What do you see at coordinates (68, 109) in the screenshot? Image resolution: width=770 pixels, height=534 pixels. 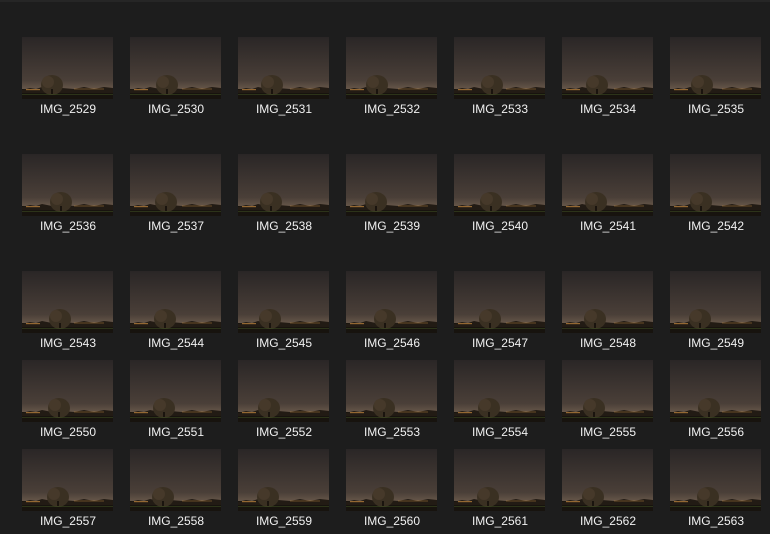 I see `file-name-label: IMG_2529` at bounding box center [68, 109].